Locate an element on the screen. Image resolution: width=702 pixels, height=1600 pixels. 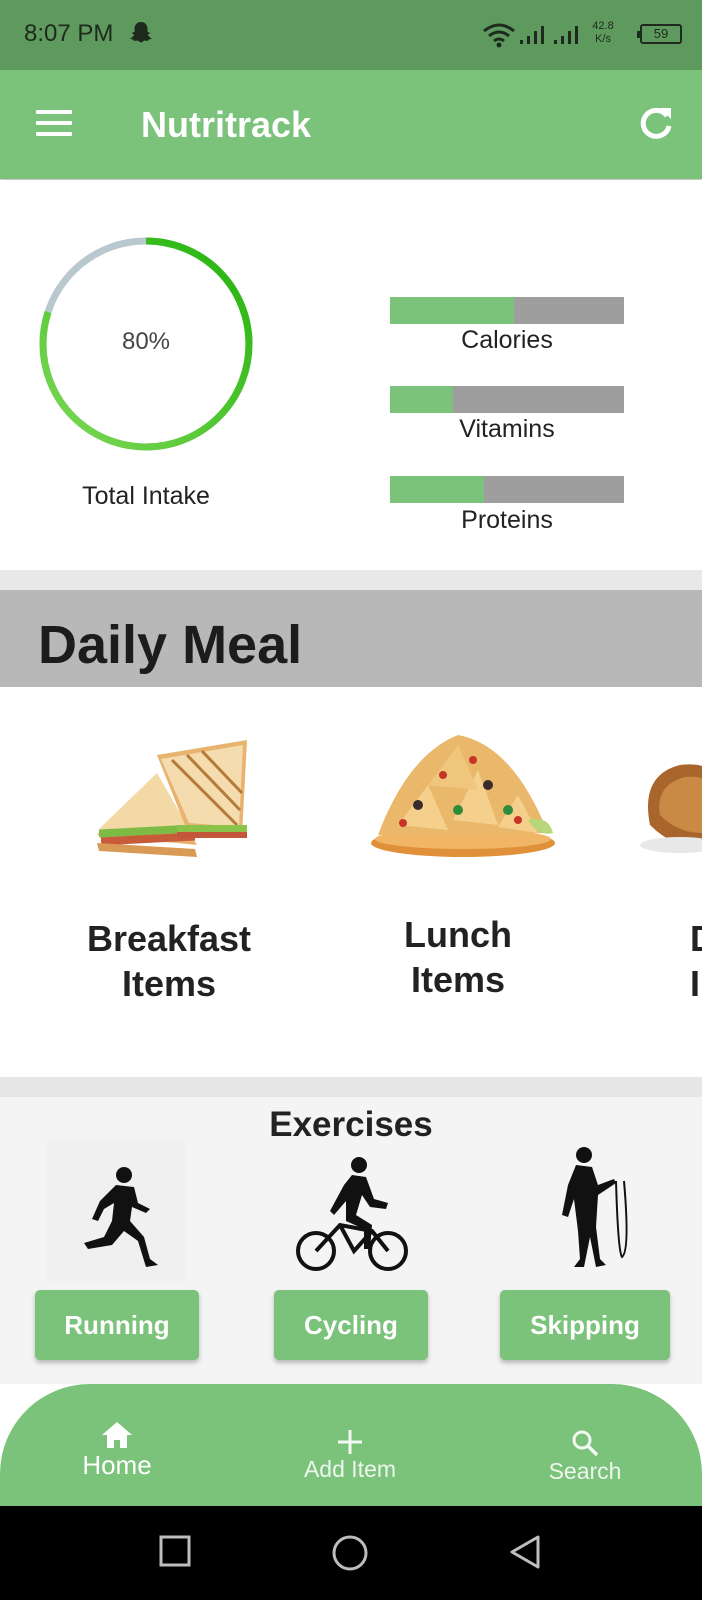
search-icon is located at coordinates (585, 1443).